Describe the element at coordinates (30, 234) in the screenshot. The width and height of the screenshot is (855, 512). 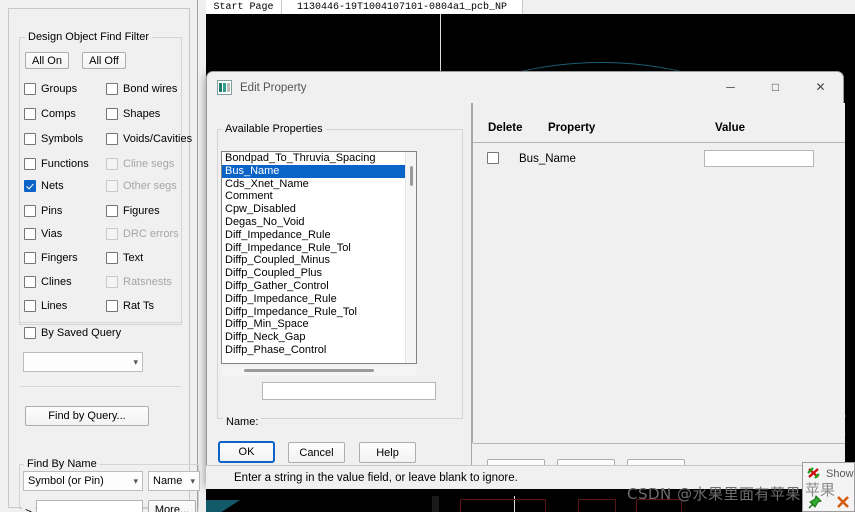
I see `checkbox-vias-box` at that location.